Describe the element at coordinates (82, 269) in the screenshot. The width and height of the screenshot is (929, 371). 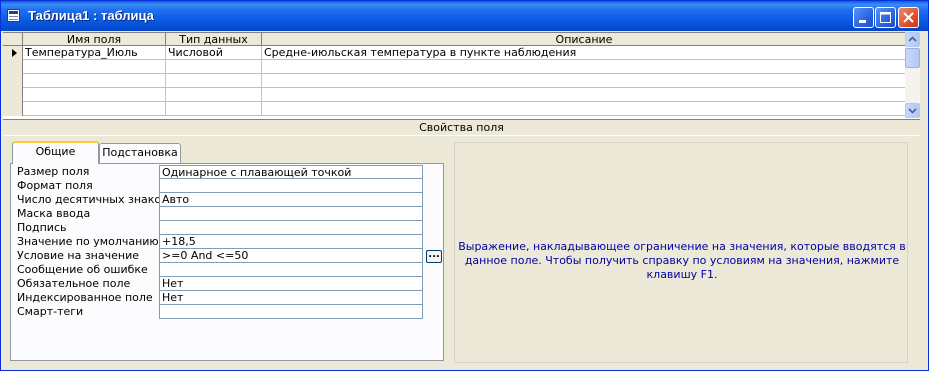
I see `property-label-validation-text: Сообщение об ошибке` at that location.